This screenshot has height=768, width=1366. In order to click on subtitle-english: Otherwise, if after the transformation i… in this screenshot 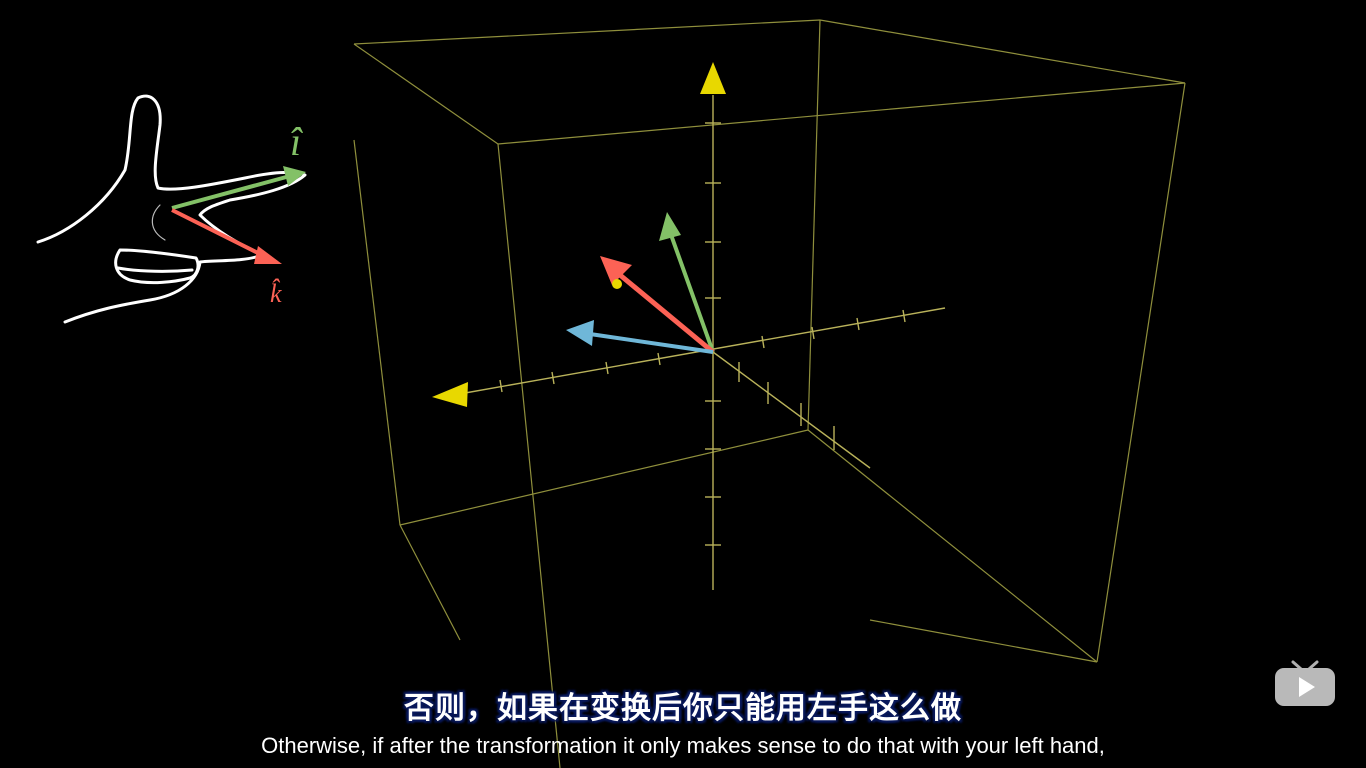, I will do `click(683, 745)`.